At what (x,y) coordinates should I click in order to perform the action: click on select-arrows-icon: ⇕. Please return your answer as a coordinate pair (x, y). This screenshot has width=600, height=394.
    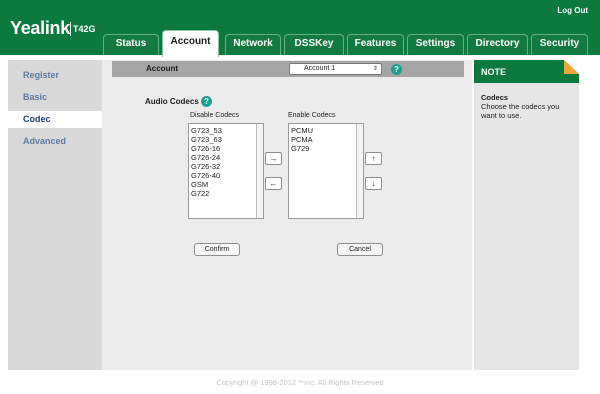
    Looking at the image, I should click on (375, 69).